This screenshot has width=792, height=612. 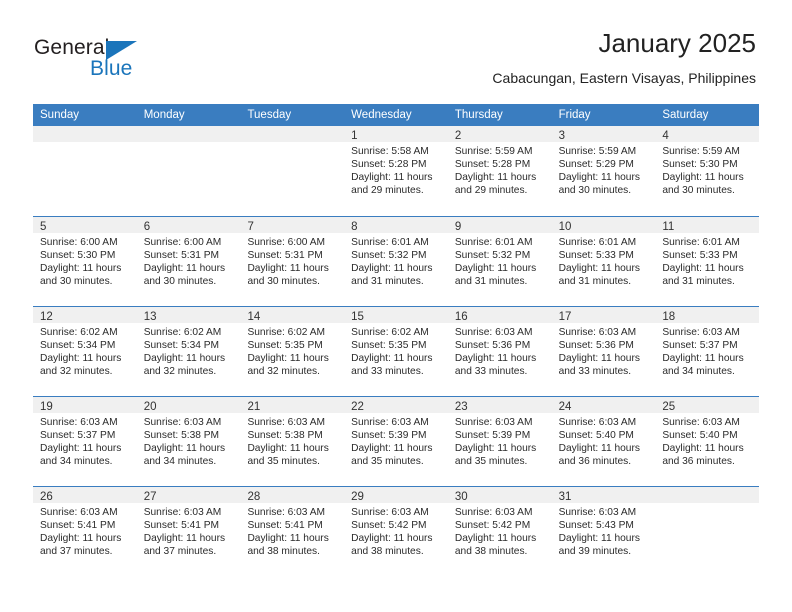 I want to click on day-number: 19, so click(x=46, y=407).